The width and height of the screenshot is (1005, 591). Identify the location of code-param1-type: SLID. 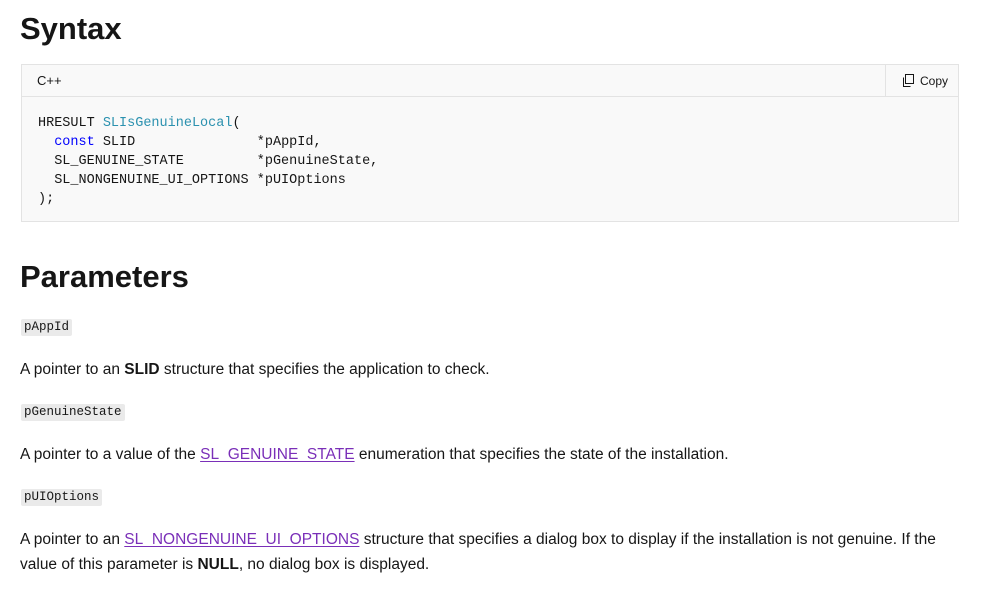
(119, 142).